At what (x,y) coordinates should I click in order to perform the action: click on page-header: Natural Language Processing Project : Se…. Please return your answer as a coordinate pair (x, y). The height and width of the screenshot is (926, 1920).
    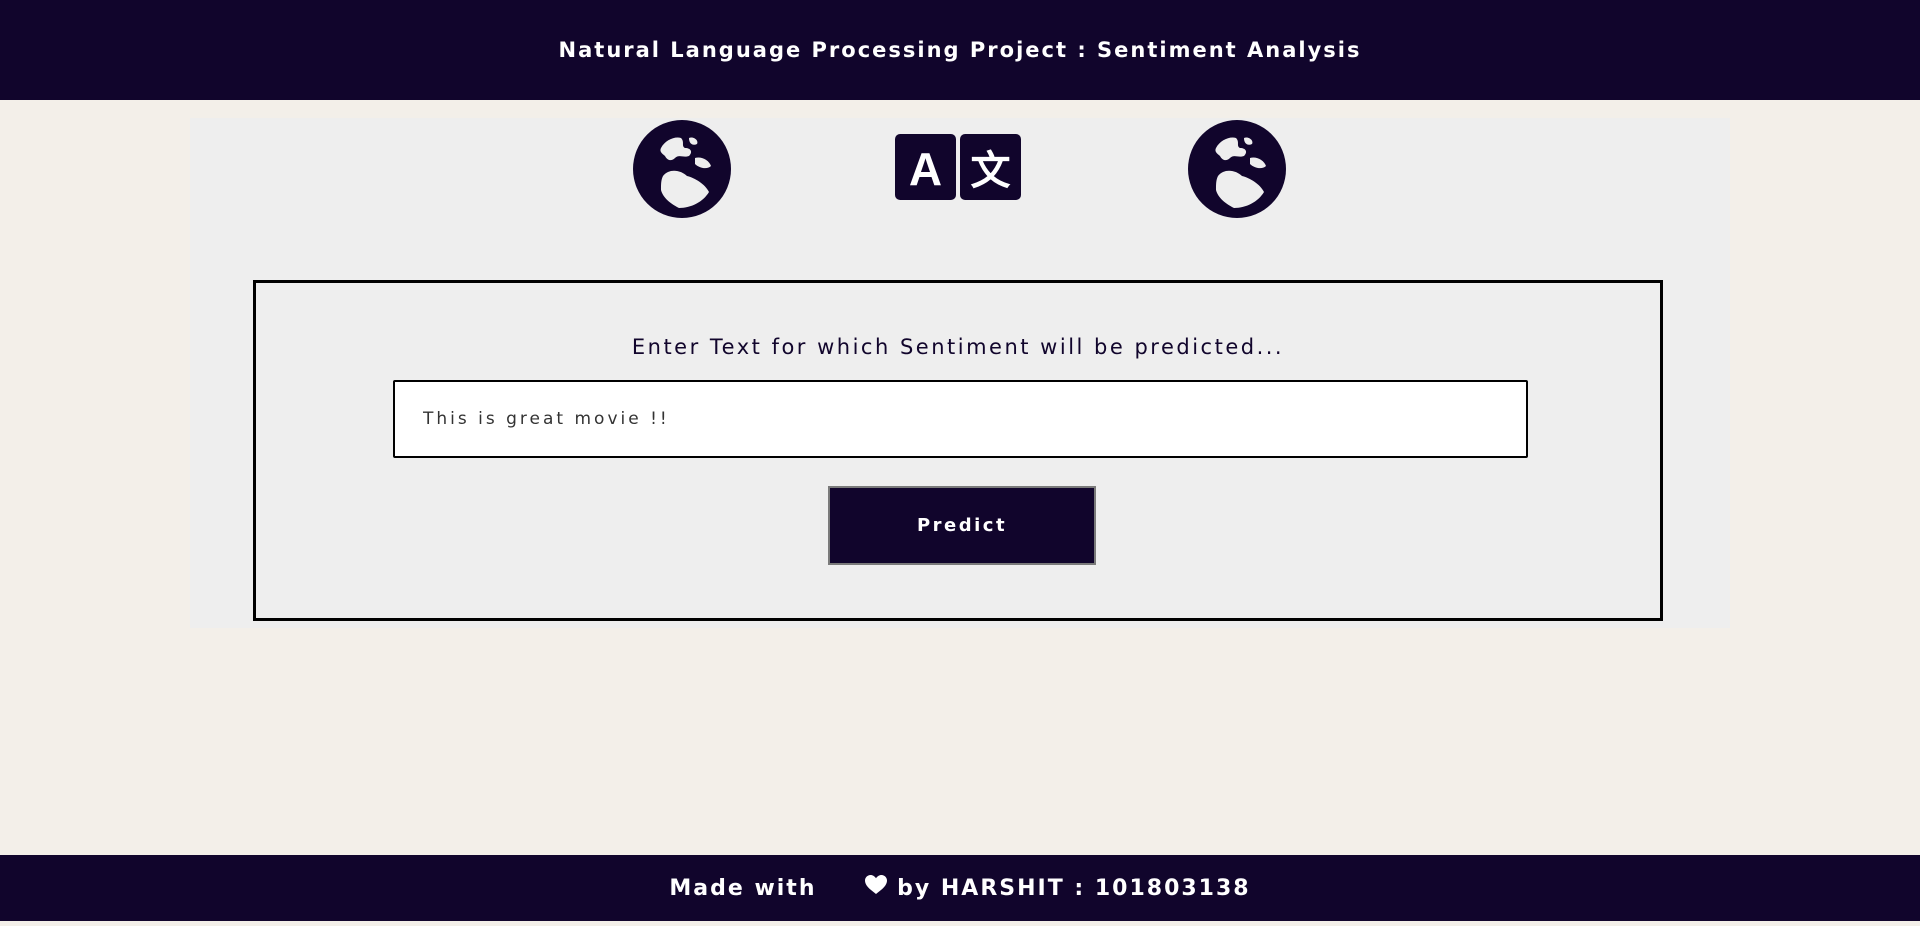
    Looking at the image, I should click on (960, 50).